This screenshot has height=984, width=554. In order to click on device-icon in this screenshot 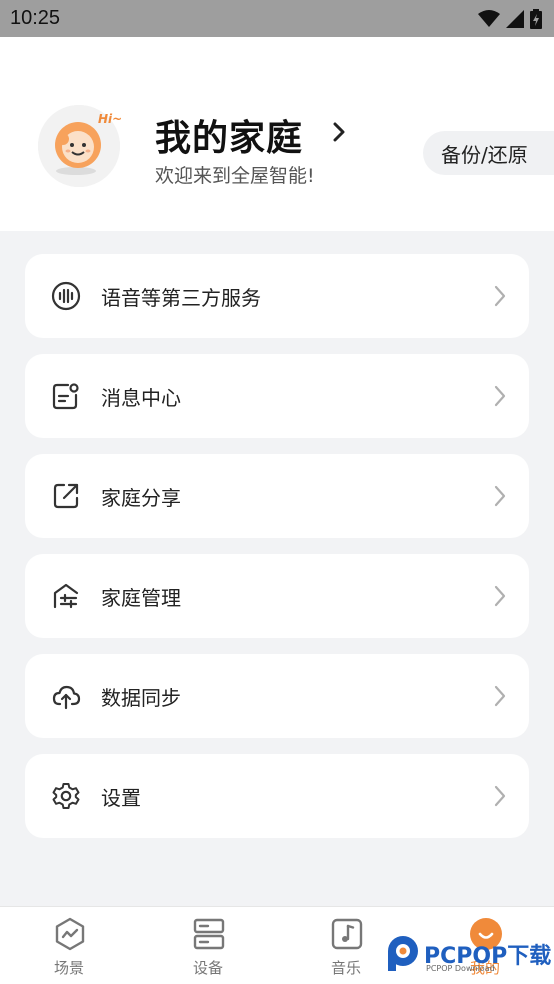, I will do `click(209, 934)`.